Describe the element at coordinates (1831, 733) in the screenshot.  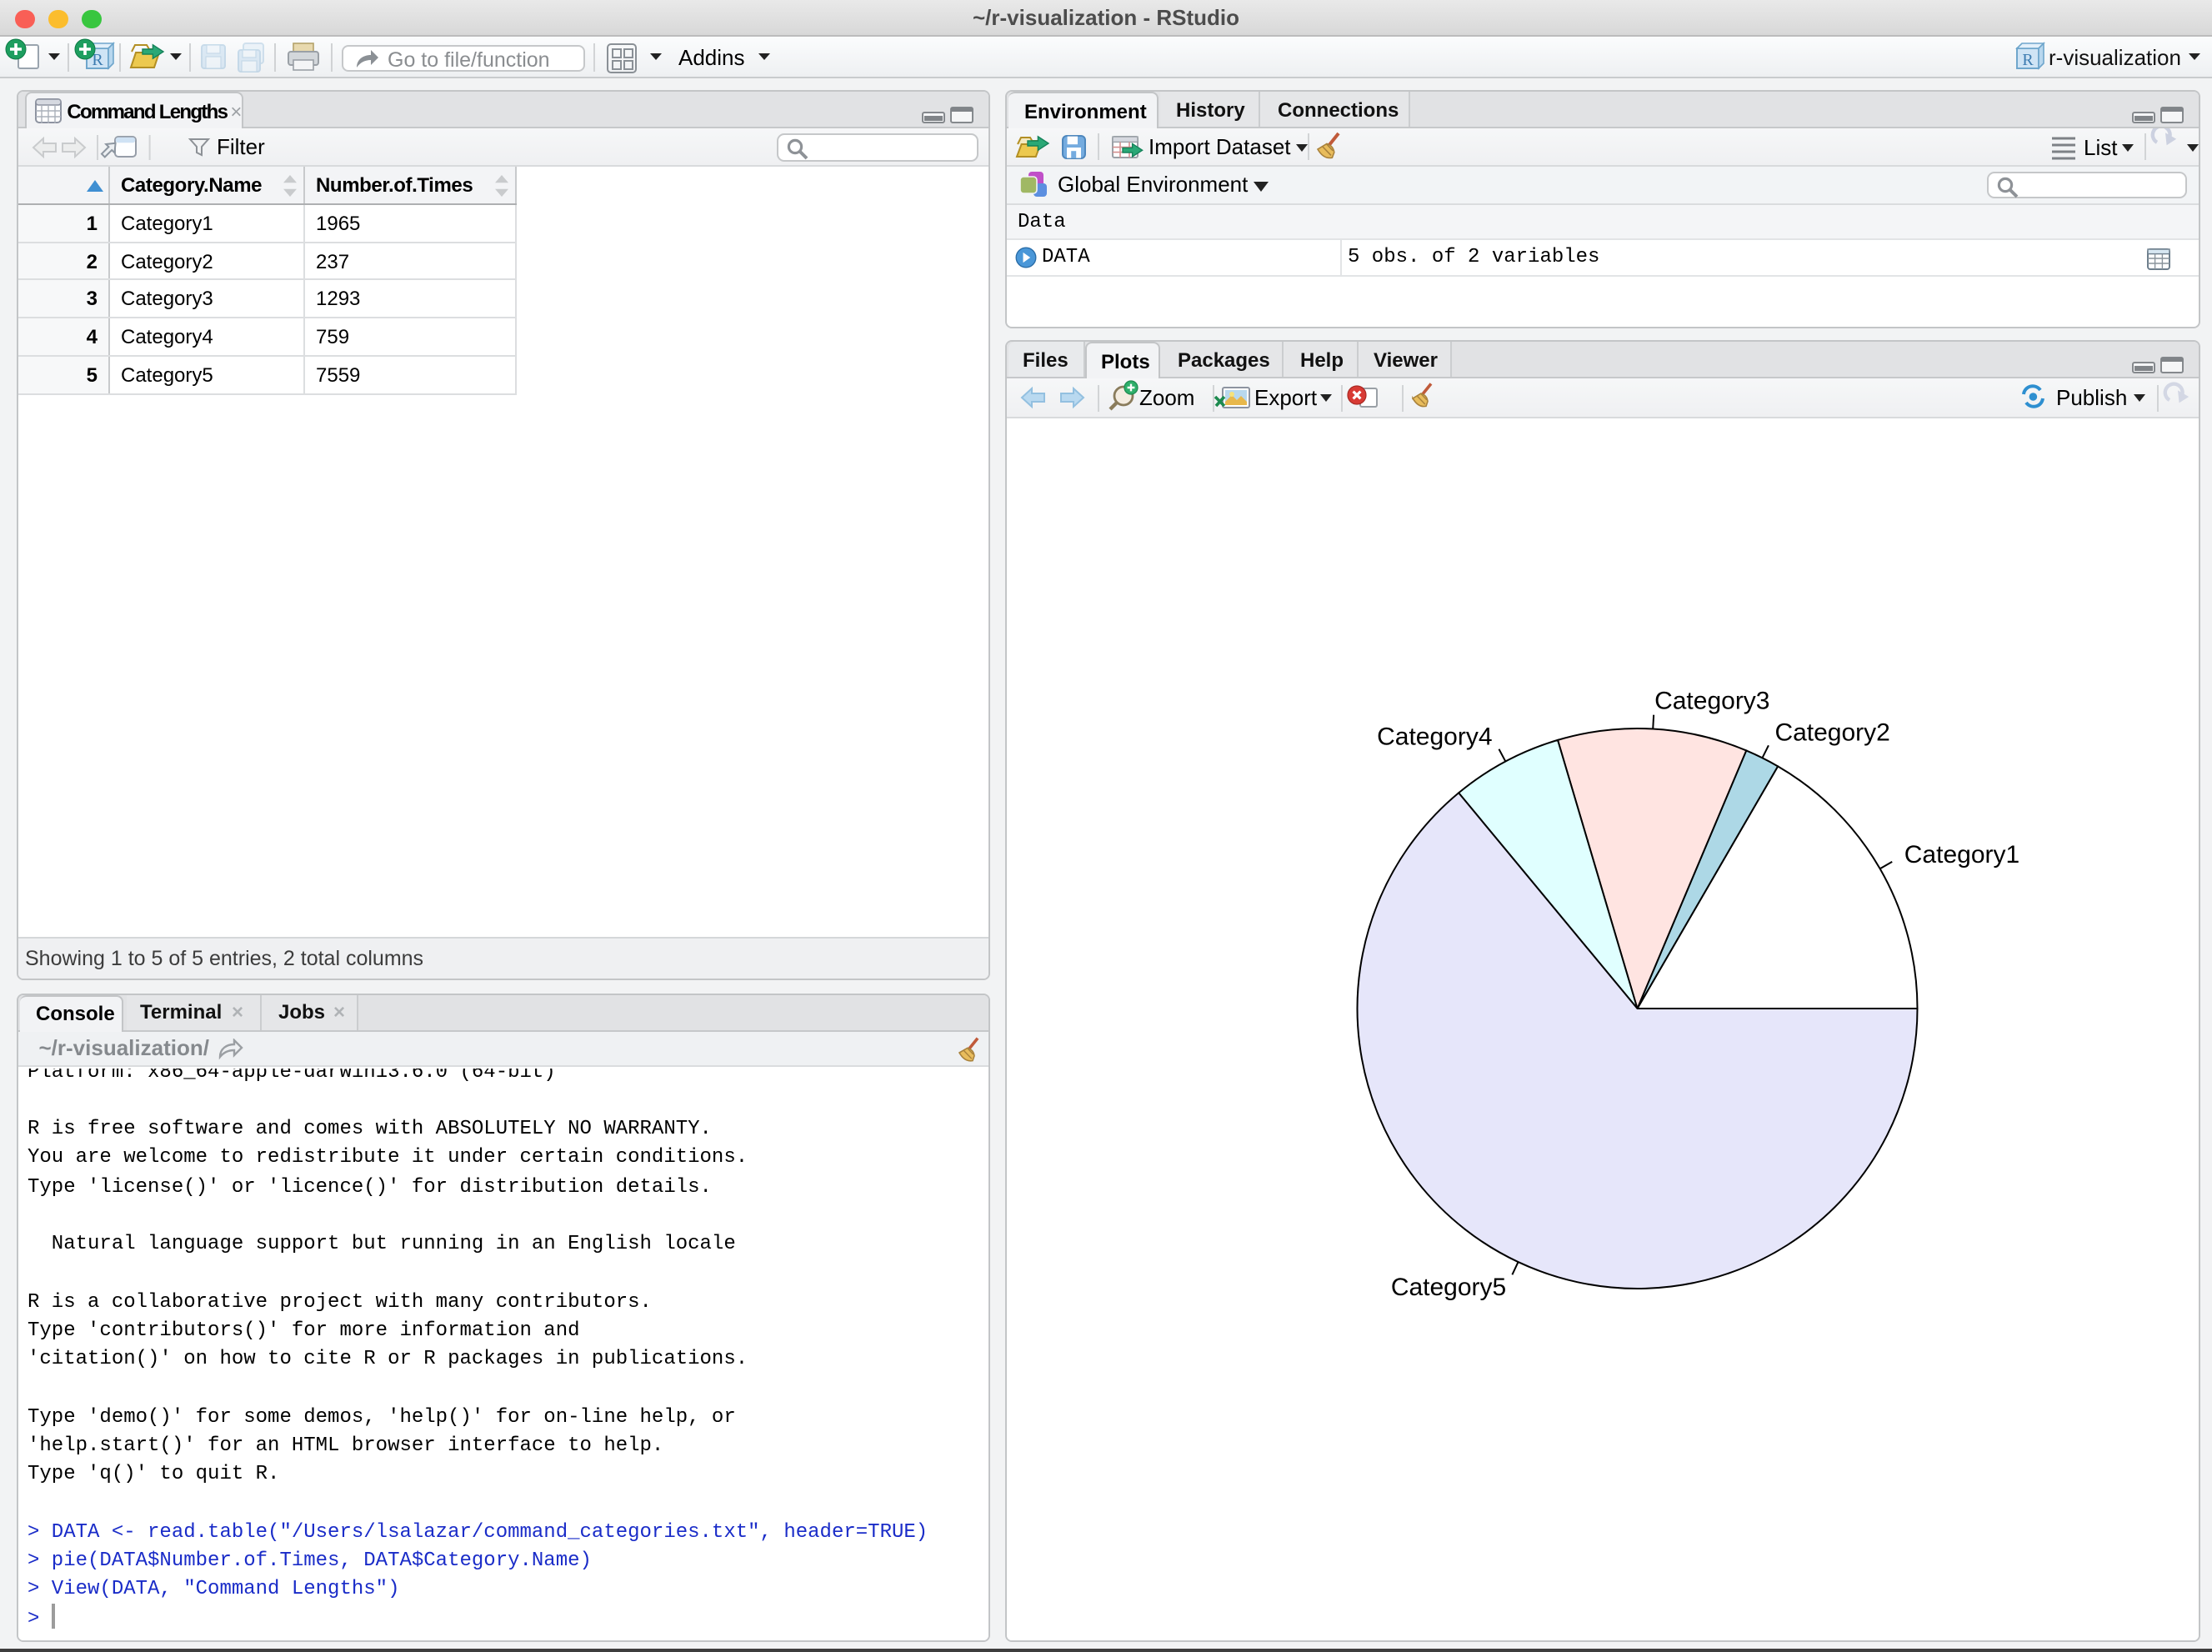
I see `svg-text: Category2` at that location.